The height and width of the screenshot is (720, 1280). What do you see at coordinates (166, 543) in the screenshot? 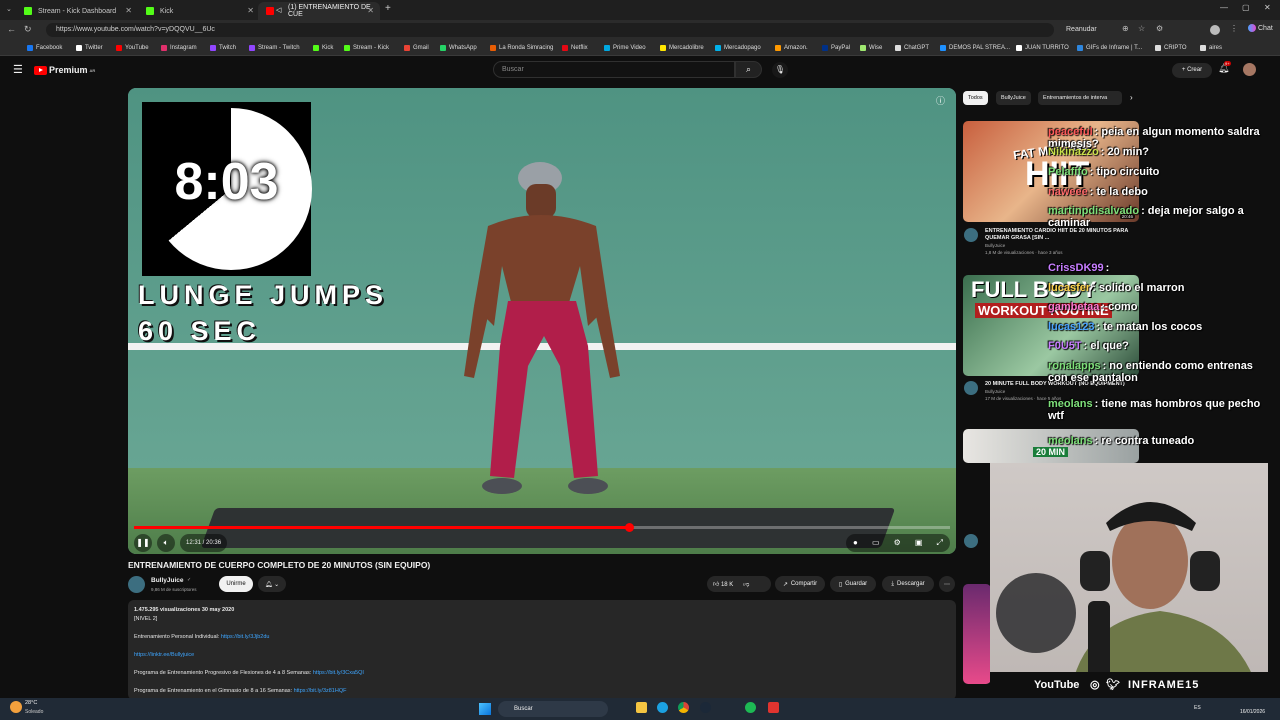
I see `volume-button: 🔈︎` at bounding box center [166, 543].